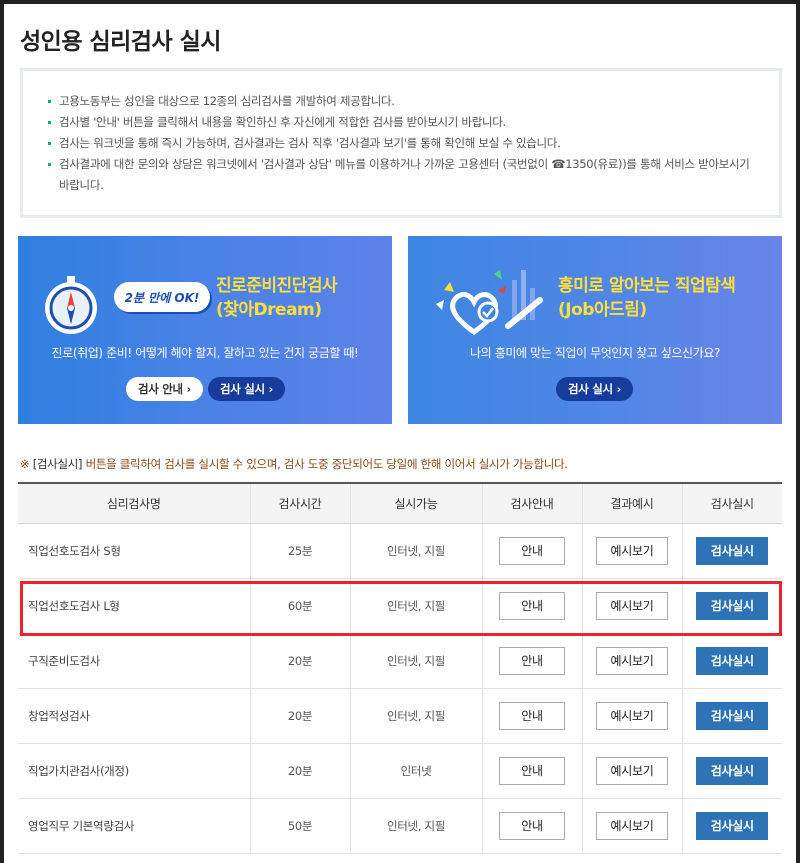 The width and height of the screenshot is (800, 863). Describe the element at coordinates (134, 716) in the screenshot. I see `test-name: 창업적성검사` at that location.